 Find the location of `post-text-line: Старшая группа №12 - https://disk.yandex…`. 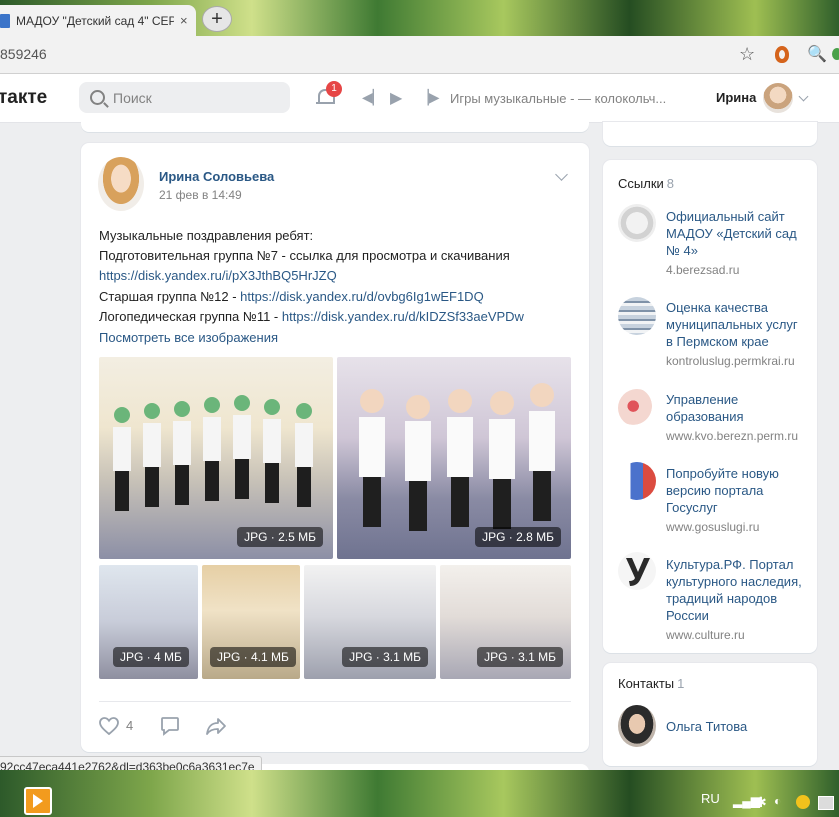

post-text-line: Старшая группа №12 - https://disk.yandex… is located at coordinates (291, 296).